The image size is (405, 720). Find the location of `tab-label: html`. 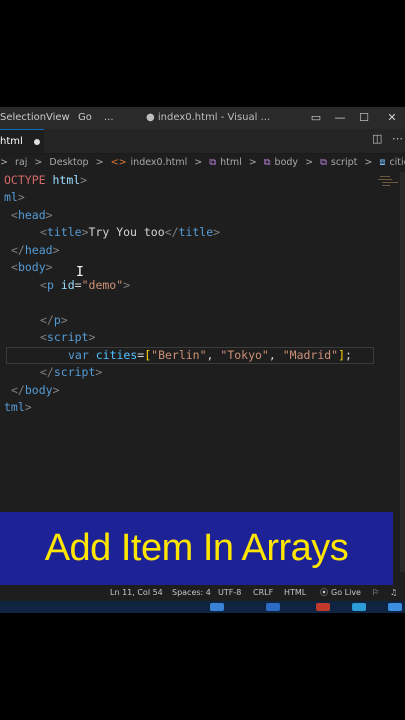

tab-label: html is located at coordinates (11, 141).